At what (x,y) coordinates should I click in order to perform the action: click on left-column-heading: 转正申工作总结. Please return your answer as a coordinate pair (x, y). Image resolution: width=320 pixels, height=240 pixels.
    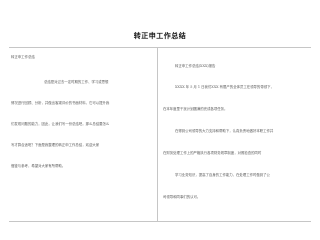
    Looking at the image, I should click on (23, 57).